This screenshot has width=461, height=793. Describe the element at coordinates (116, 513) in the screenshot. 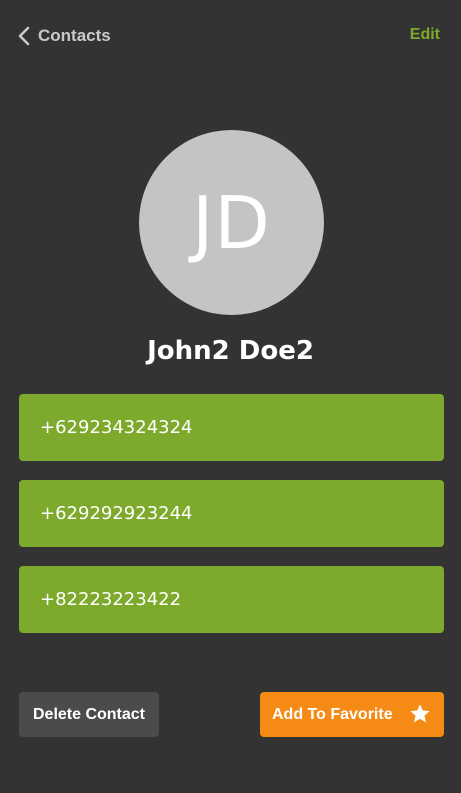

I see `phone-number-text: +629292923244` at that location.